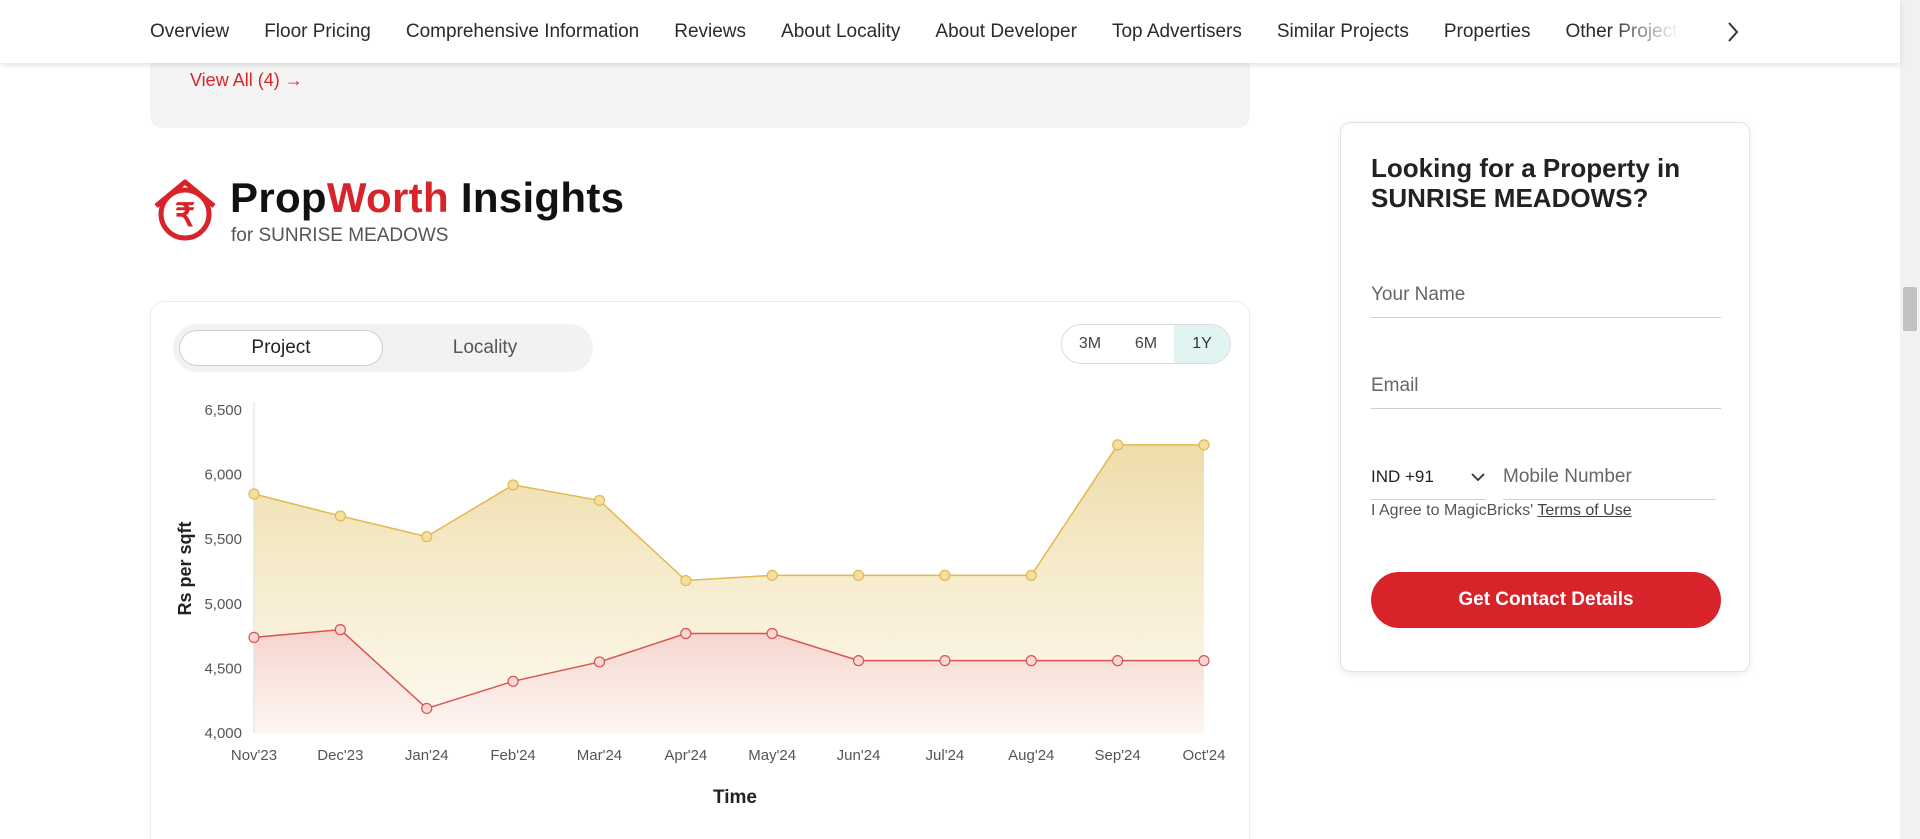  What do you see at coordinates (387, 197) in the screenshot?
I see `title-worth: Worth` at bounding box center [387, 197].